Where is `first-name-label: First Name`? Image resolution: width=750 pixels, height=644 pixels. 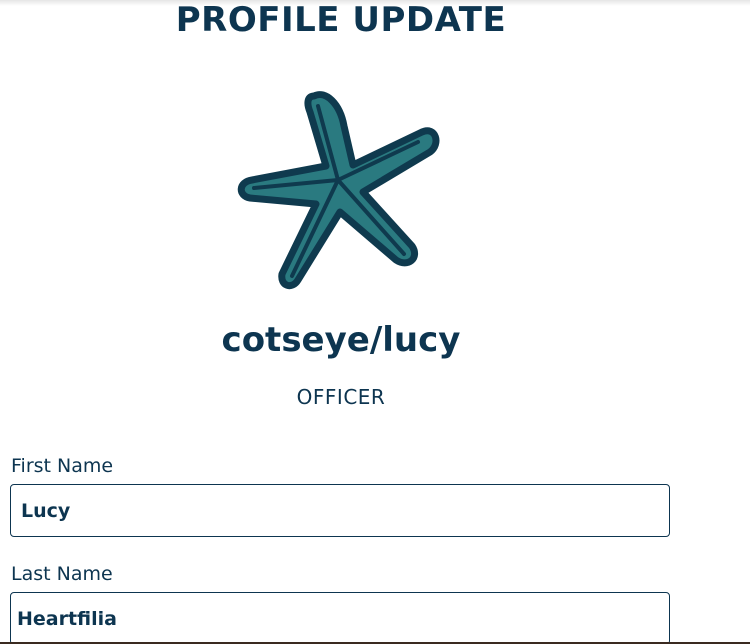 first-name-label: First Name is located at coordinates (62, 466).